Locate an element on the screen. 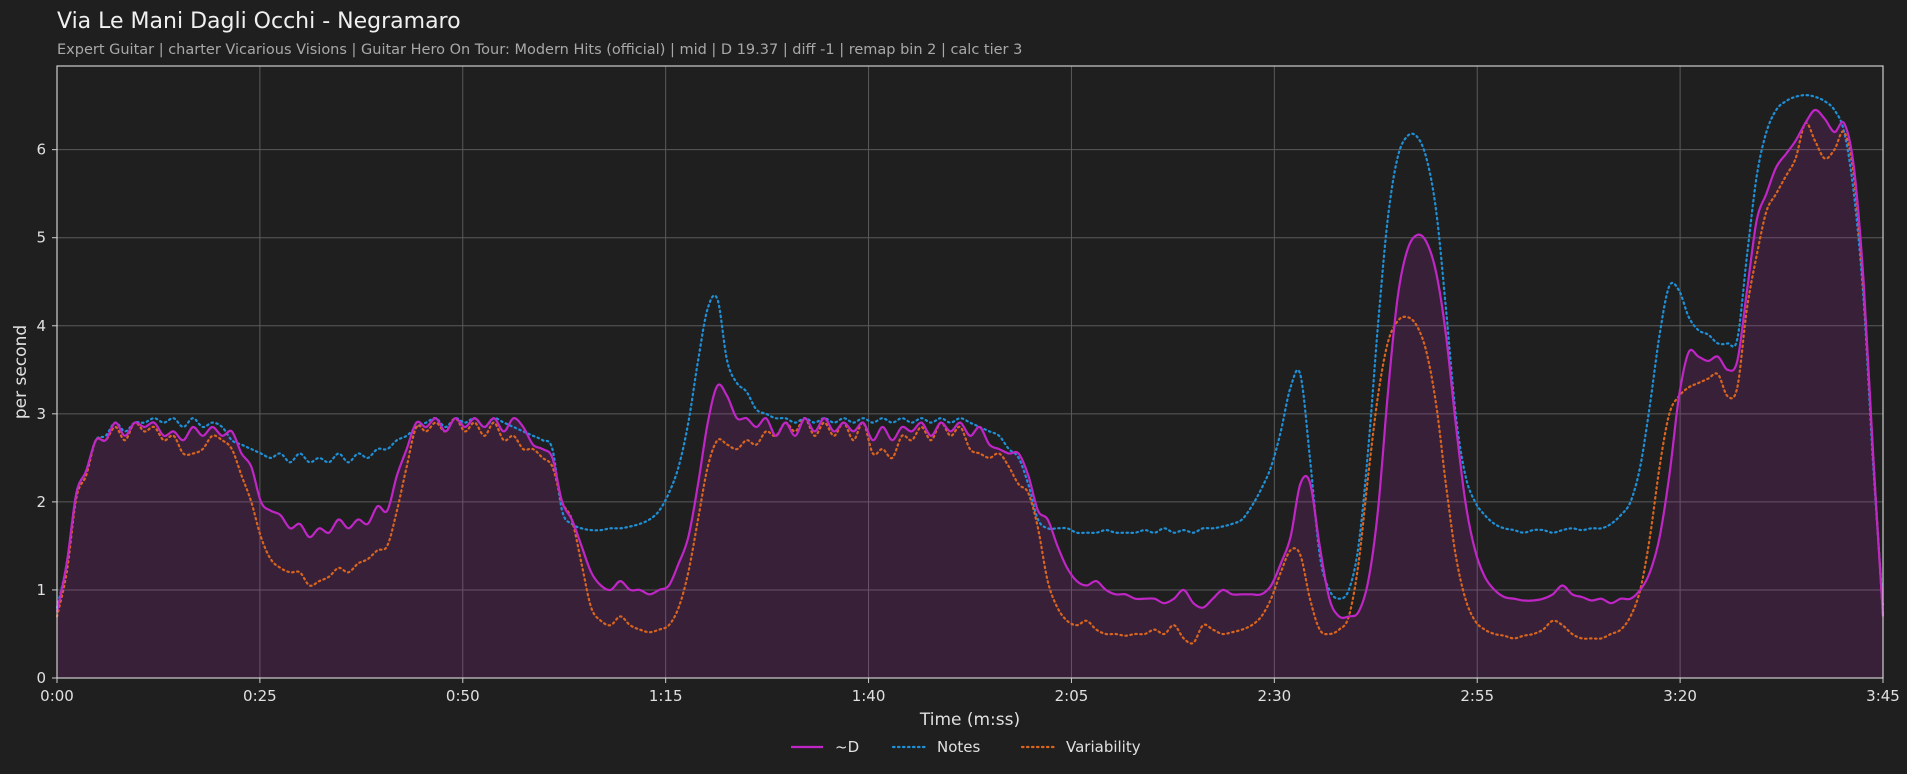  x-axis-label: Time (m:ss) is located at coordinates (969, 720).